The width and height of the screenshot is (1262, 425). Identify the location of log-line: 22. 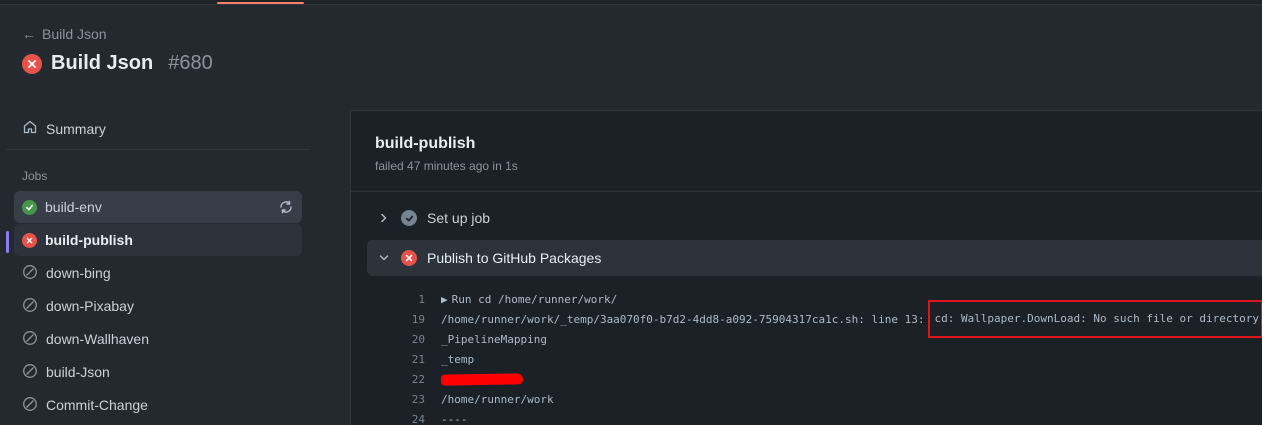
(827, 379).